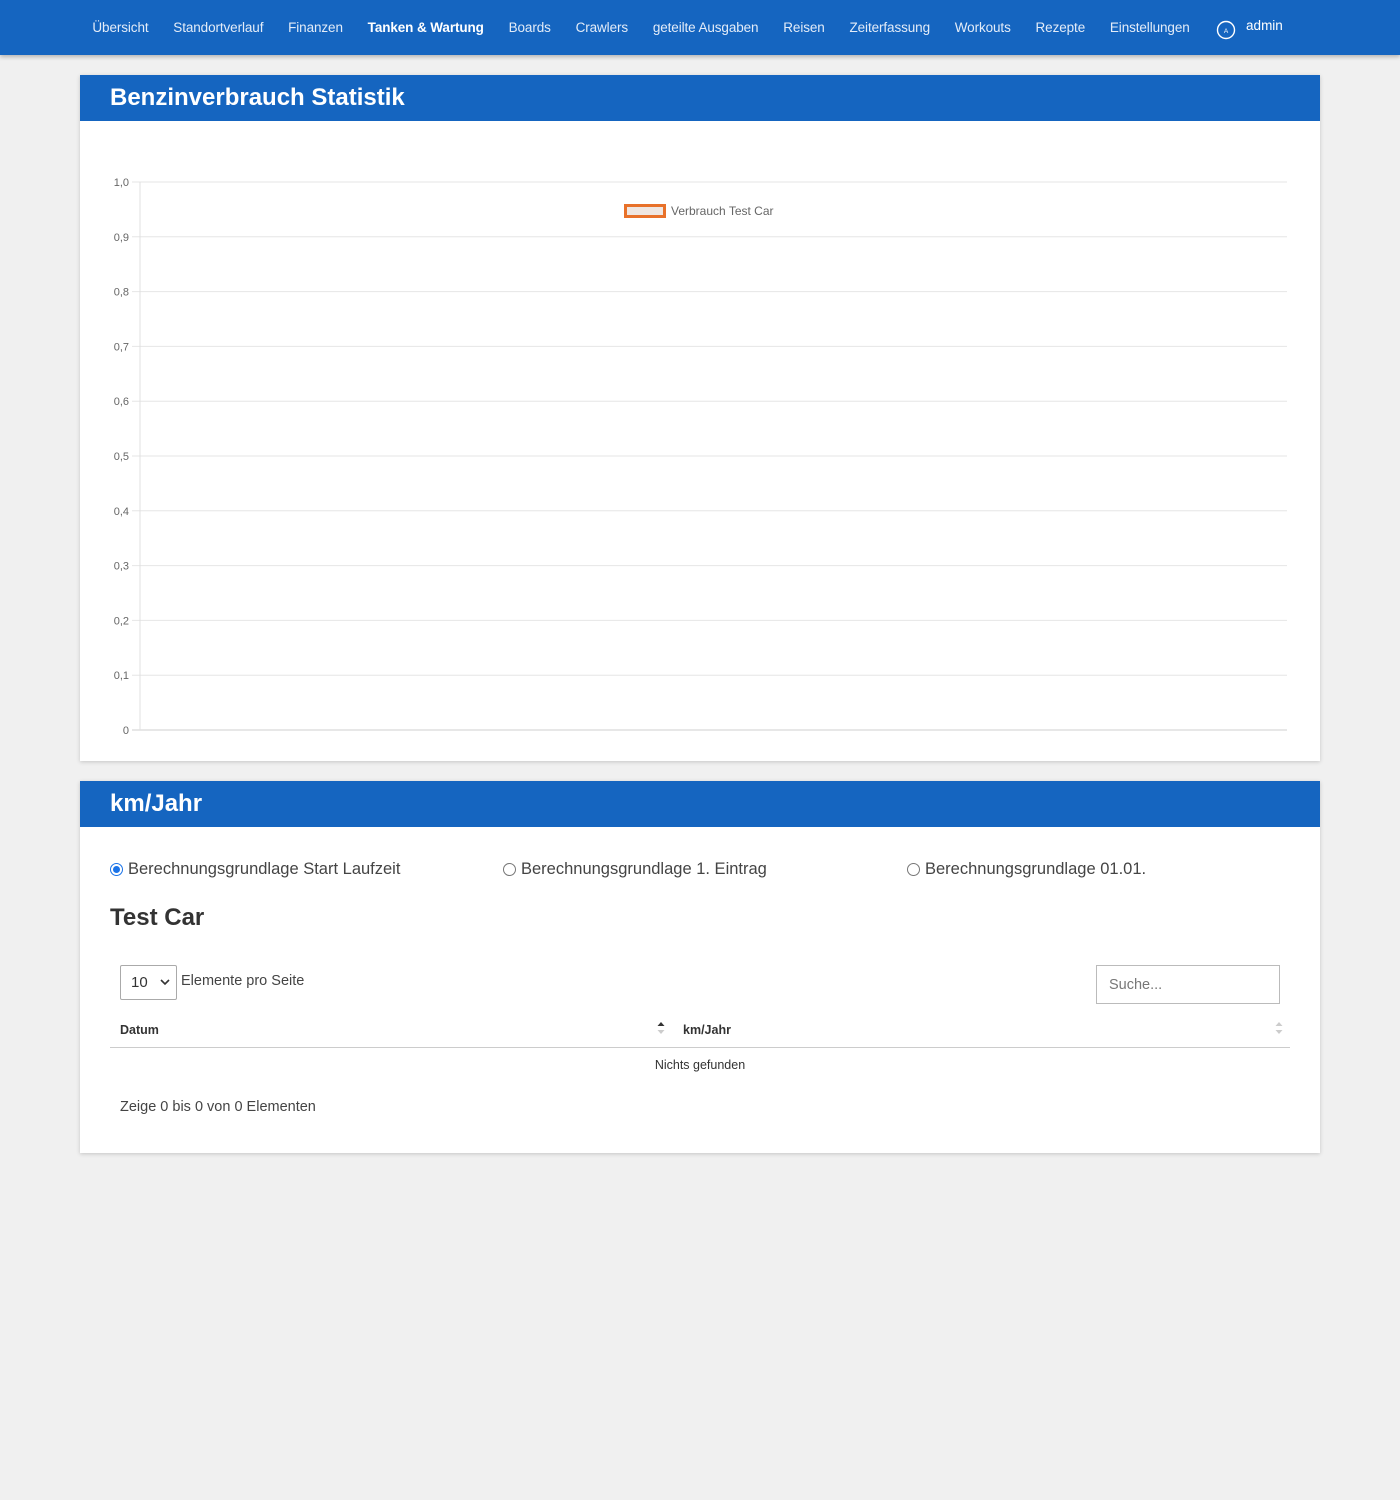  Describe the element at coordinates (264, 869) in the screenshot. I see `radio-label: Berechnungsgrundlage Start Laufzeit` at that location.